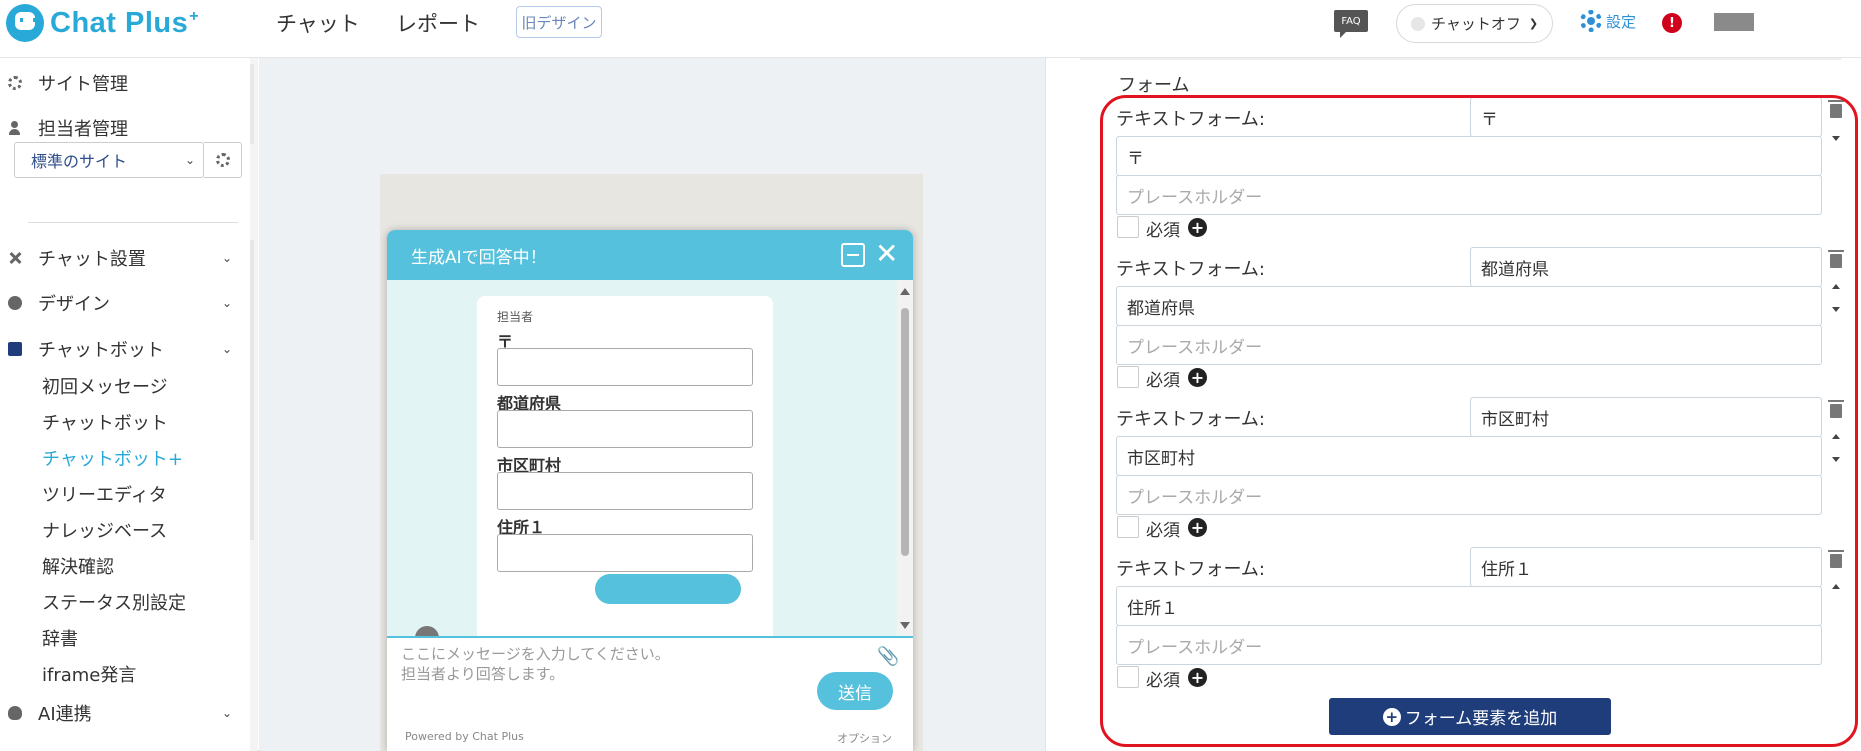 This screenshot has height=751, width=1861. Describe the element at coordinates (668, 589) in the screenshot. I see `form-submit-button` at that location.